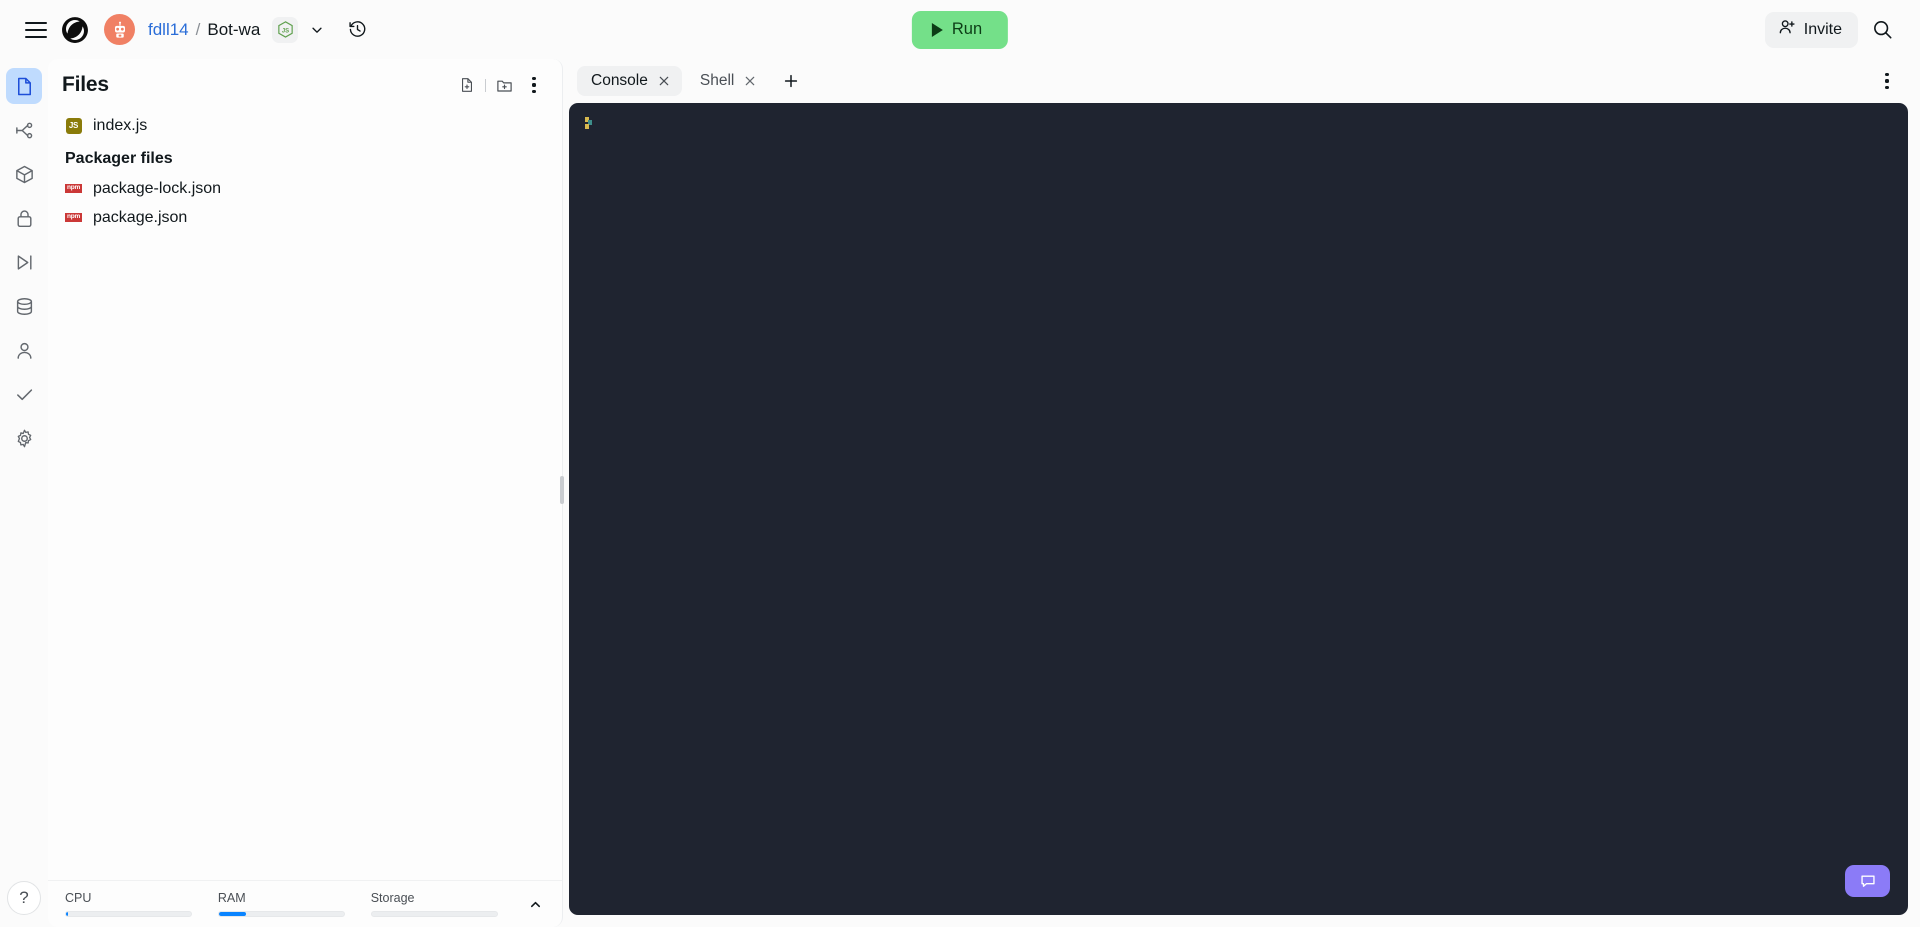  What do you see at coordinates (157, 188) in the screenshot?
I see `file-name: package-lock.json` at bounding box center [157, 188].